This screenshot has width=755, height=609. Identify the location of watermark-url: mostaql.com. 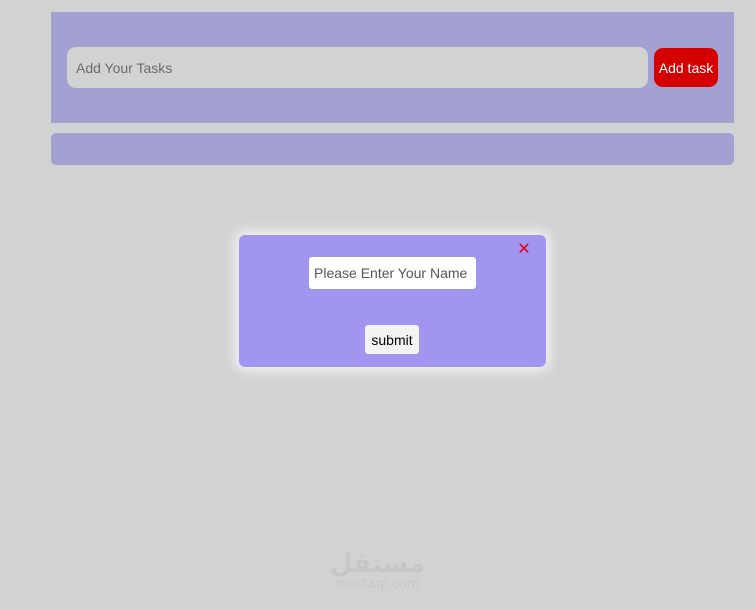
(377, 584).